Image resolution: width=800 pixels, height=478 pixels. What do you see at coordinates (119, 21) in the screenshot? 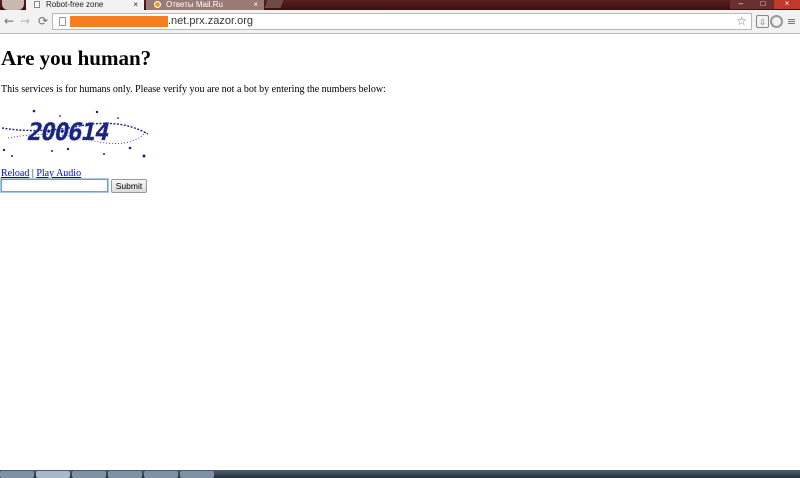
I see `redacted-domain` at bounding box center [119, 21].